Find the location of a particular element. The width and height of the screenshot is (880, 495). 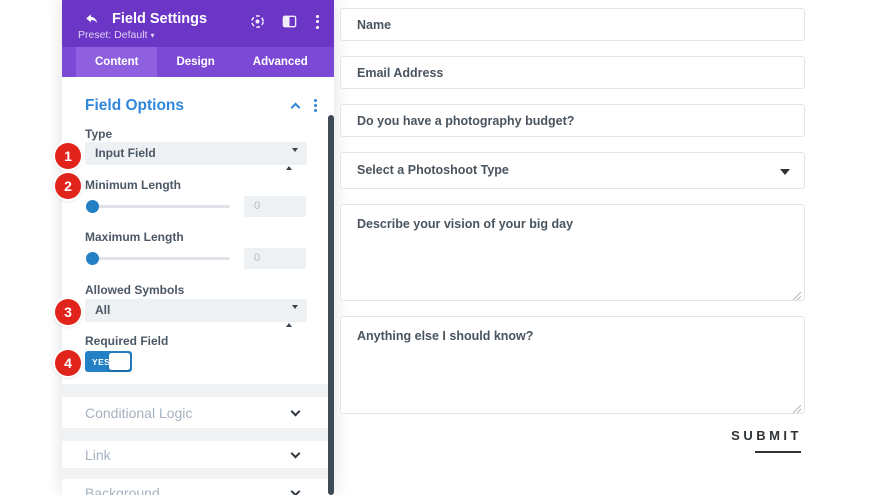

max-length-label: Maximum Length is located at coordinates (134, 237).